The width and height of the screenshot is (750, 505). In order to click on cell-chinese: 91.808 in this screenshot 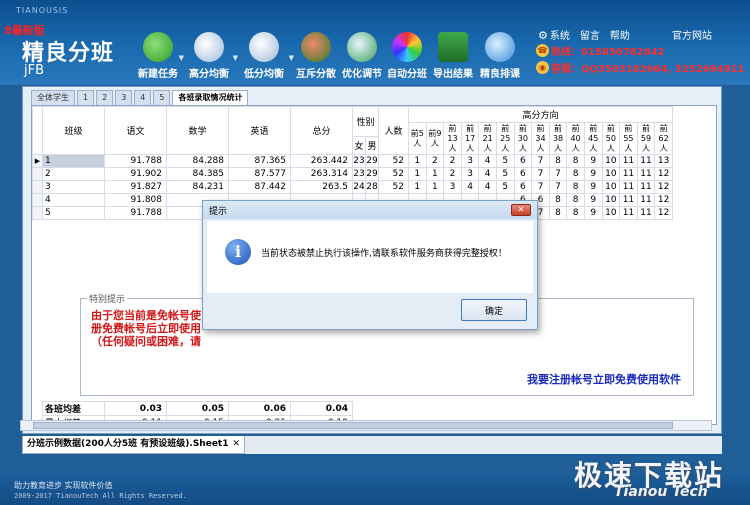, I will do `click(135, 200)`.